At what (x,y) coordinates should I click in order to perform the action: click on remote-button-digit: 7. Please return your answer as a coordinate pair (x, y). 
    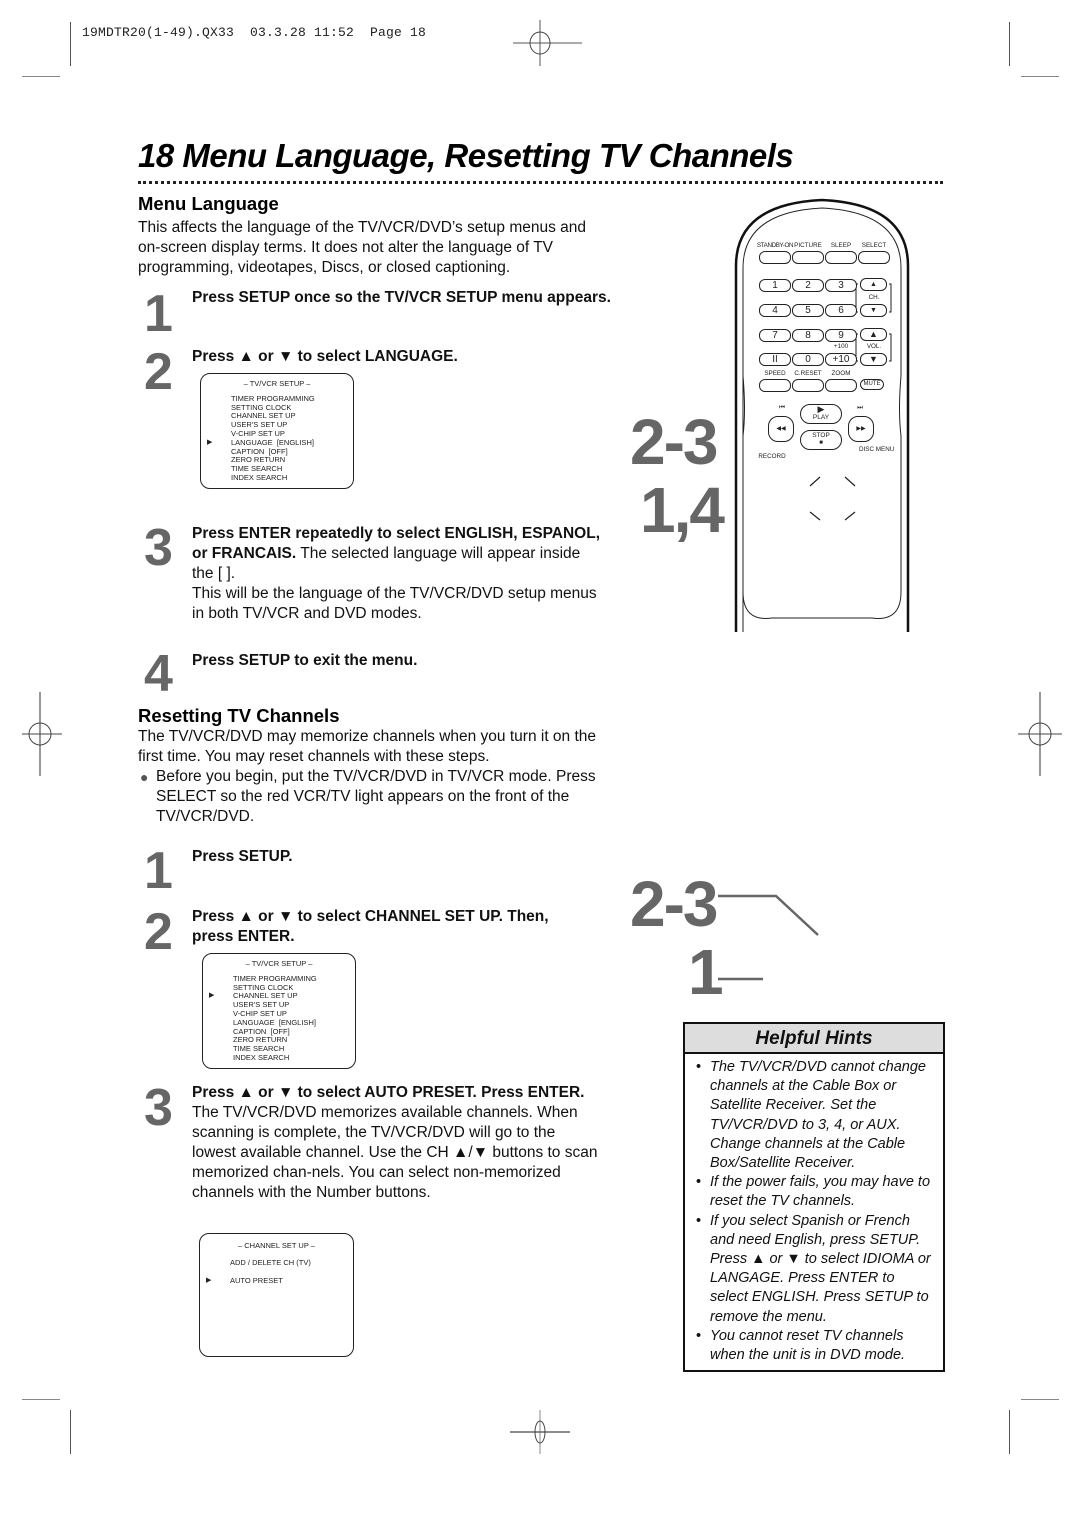
    Looking at the image, I should click on (775, 335).